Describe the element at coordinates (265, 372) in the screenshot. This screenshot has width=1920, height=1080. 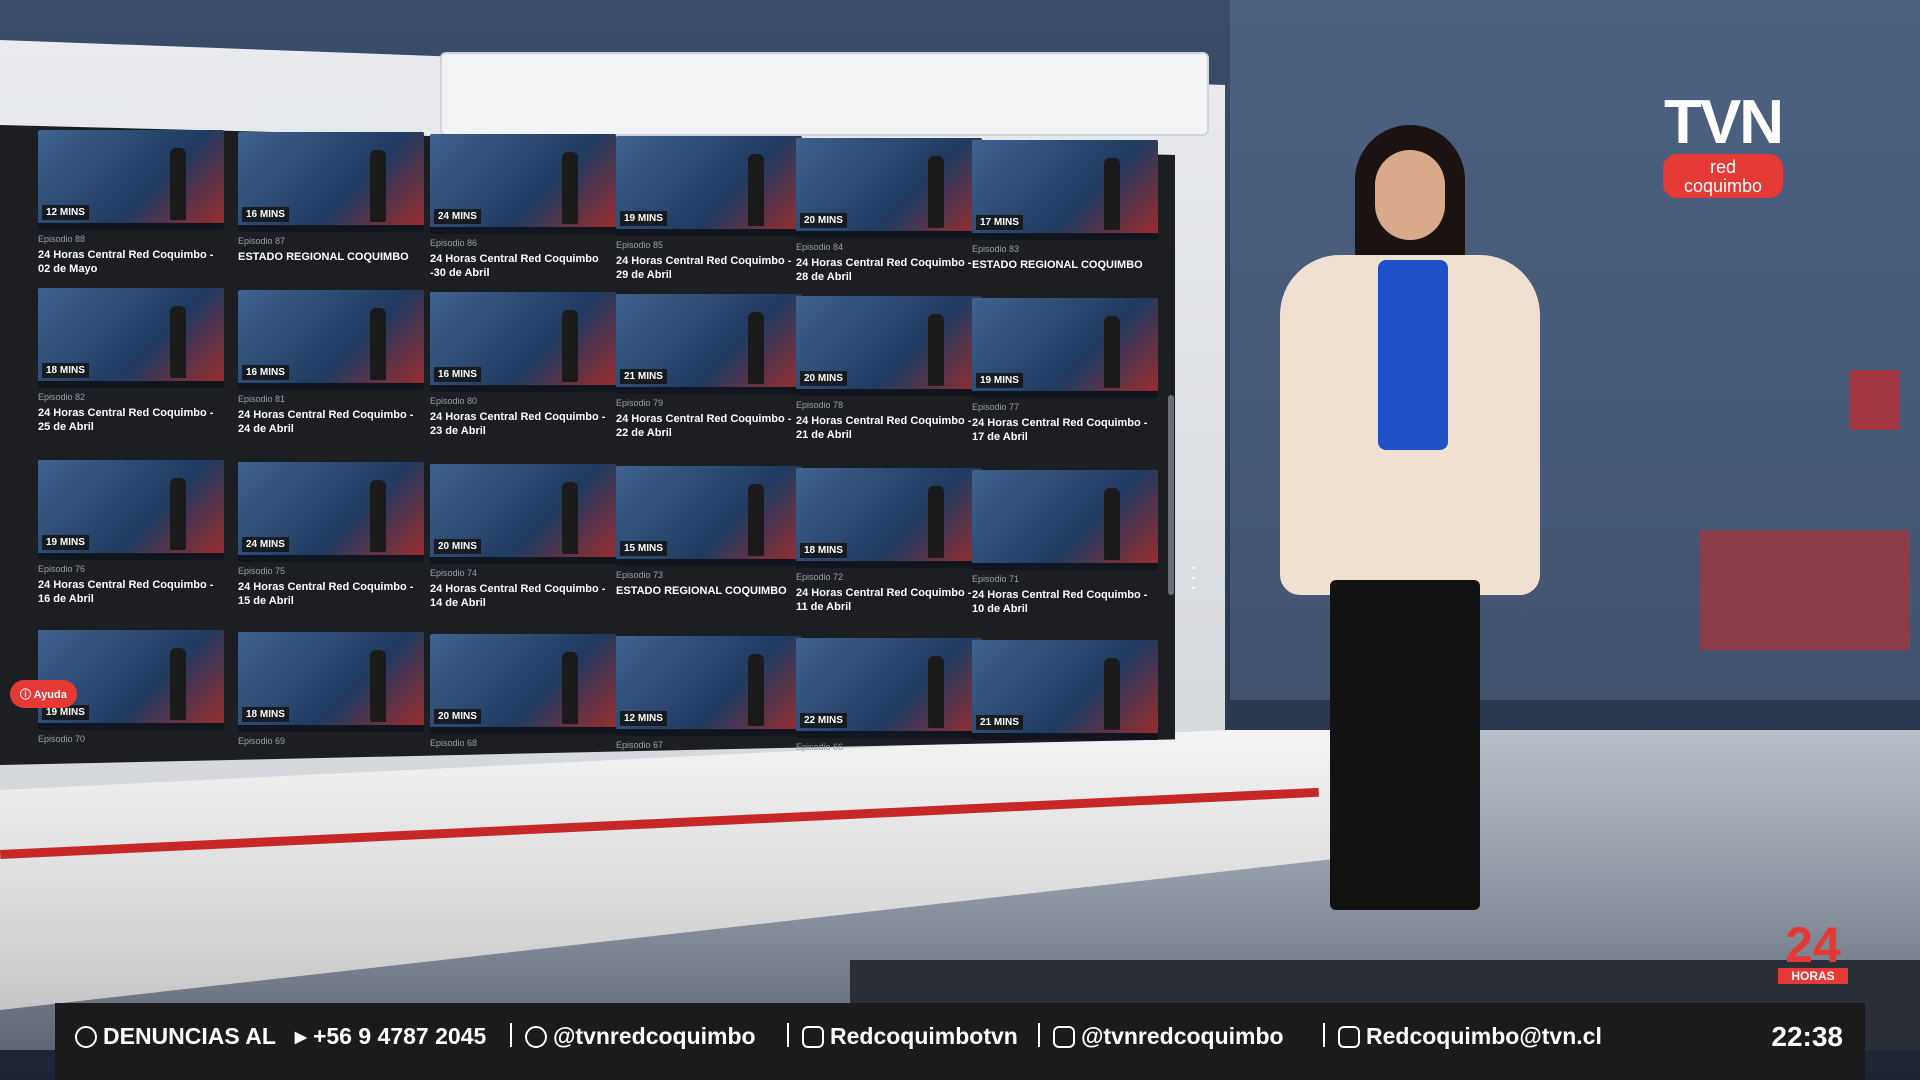
I see `duration-badge: 16 MINS` at that location.